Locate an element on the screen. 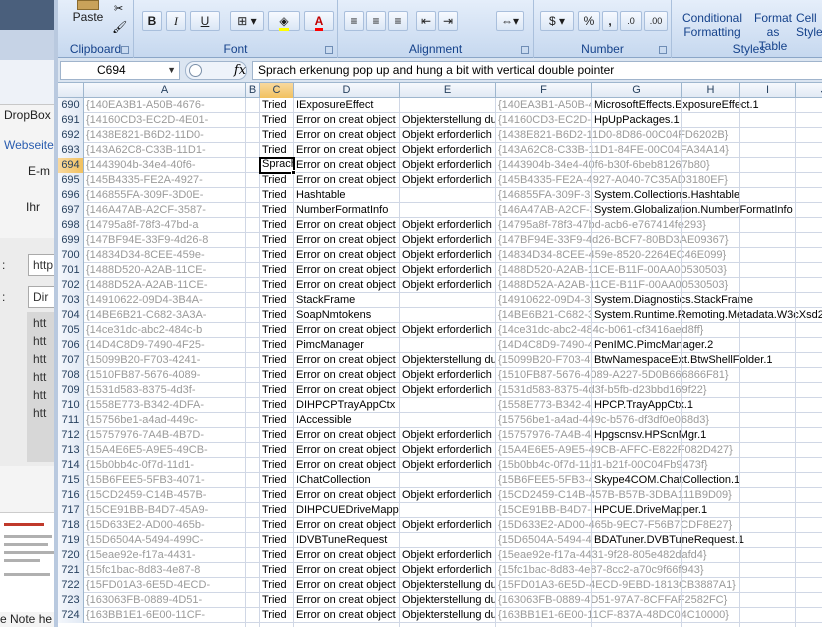 Image resolution: width=822 pixels, height=627 pixels. row-header: 696 is located at coordinates (71, 195).